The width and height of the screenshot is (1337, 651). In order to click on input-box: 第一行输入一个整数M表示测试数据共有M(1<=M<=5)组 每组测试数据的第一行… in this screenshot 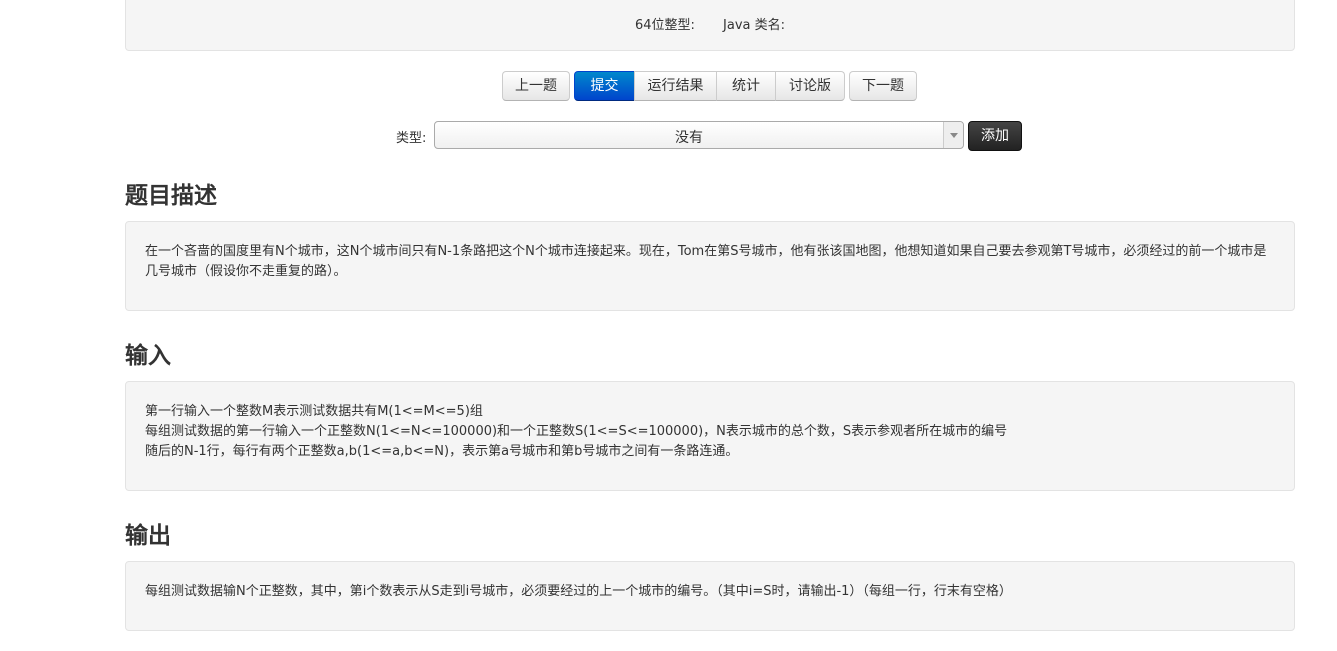, I will do `click(710, 436)`.